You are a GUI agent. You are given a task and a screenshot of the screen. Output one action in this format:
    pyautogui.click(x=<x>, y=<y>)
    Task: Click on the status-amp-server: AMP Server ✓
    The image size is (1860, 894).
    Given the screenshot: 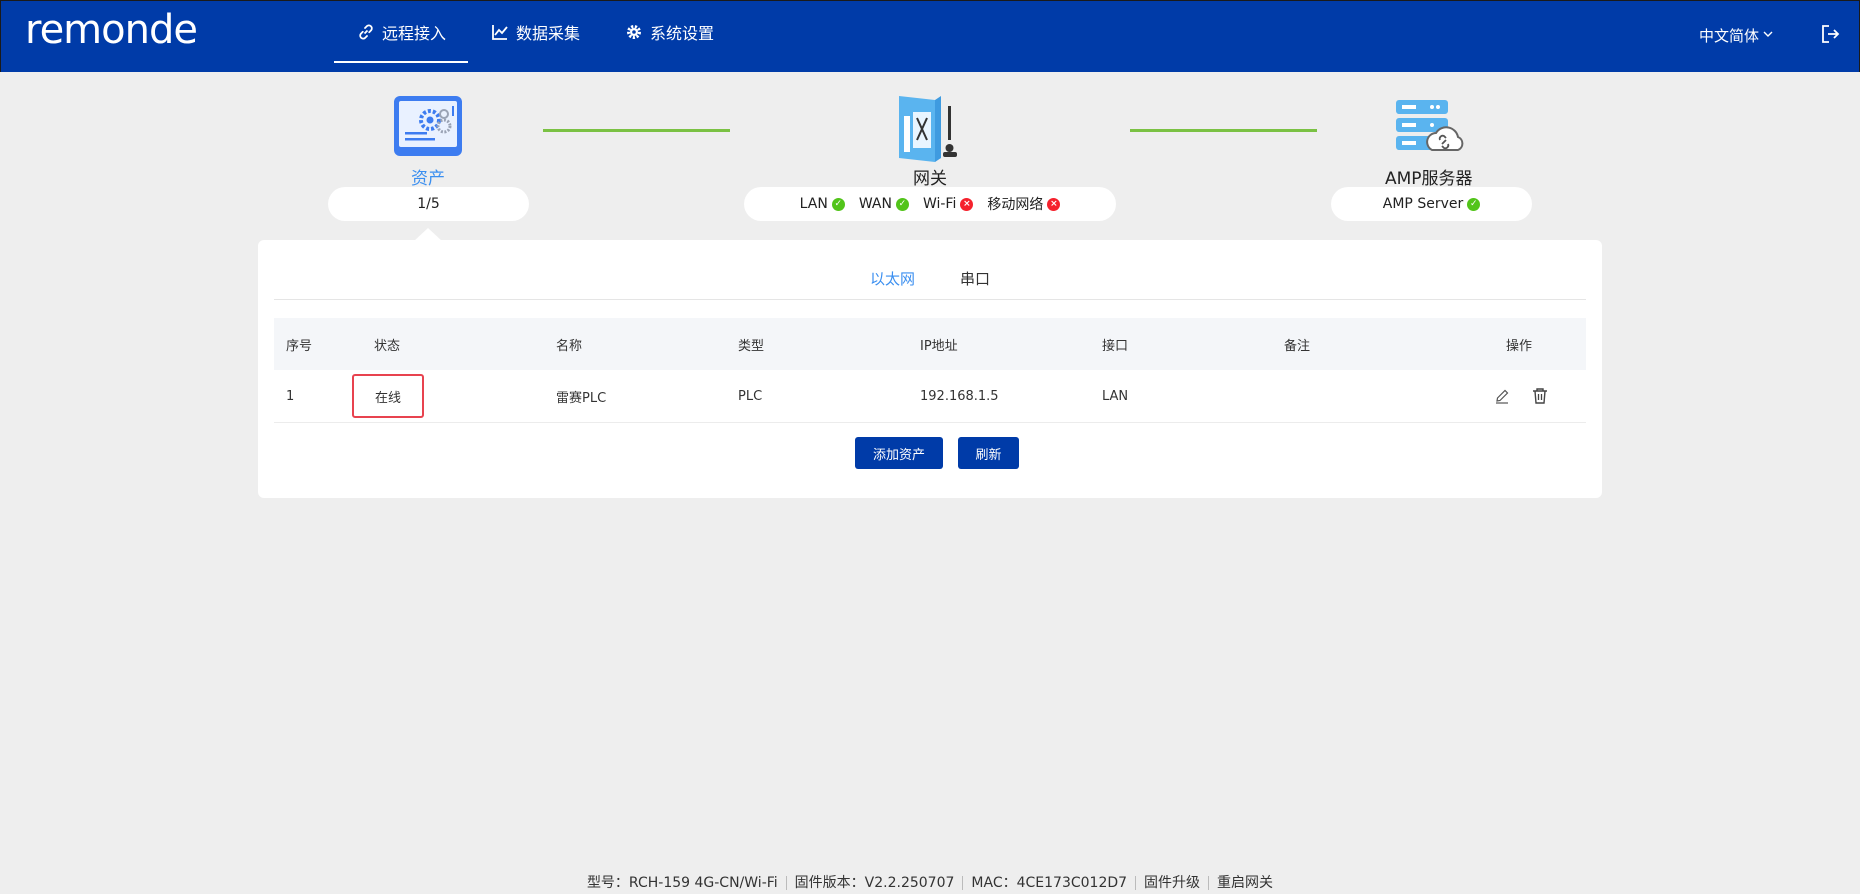 What is the action you would take?
    pyautogui.click(x=1431, y=204)
    